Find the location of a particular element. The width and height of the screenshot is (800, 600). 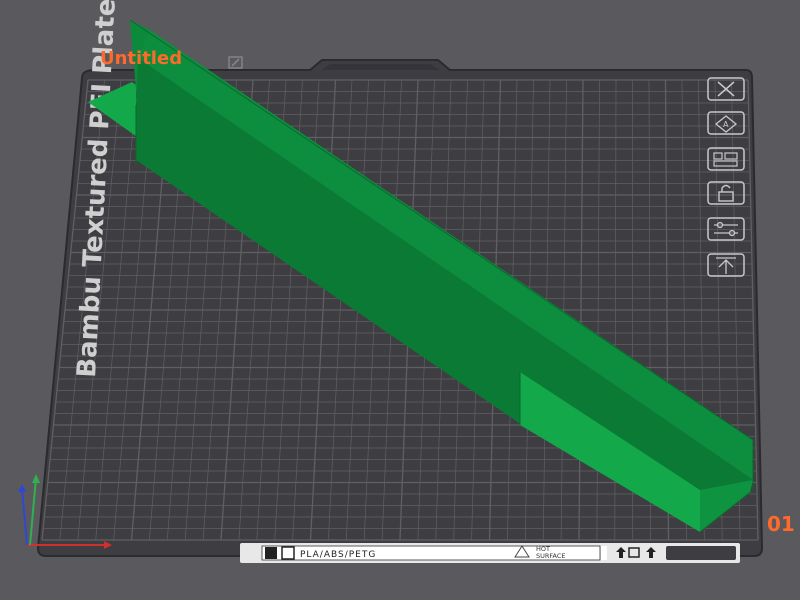

plate-settings-icon is located at coordinates (726, 159).